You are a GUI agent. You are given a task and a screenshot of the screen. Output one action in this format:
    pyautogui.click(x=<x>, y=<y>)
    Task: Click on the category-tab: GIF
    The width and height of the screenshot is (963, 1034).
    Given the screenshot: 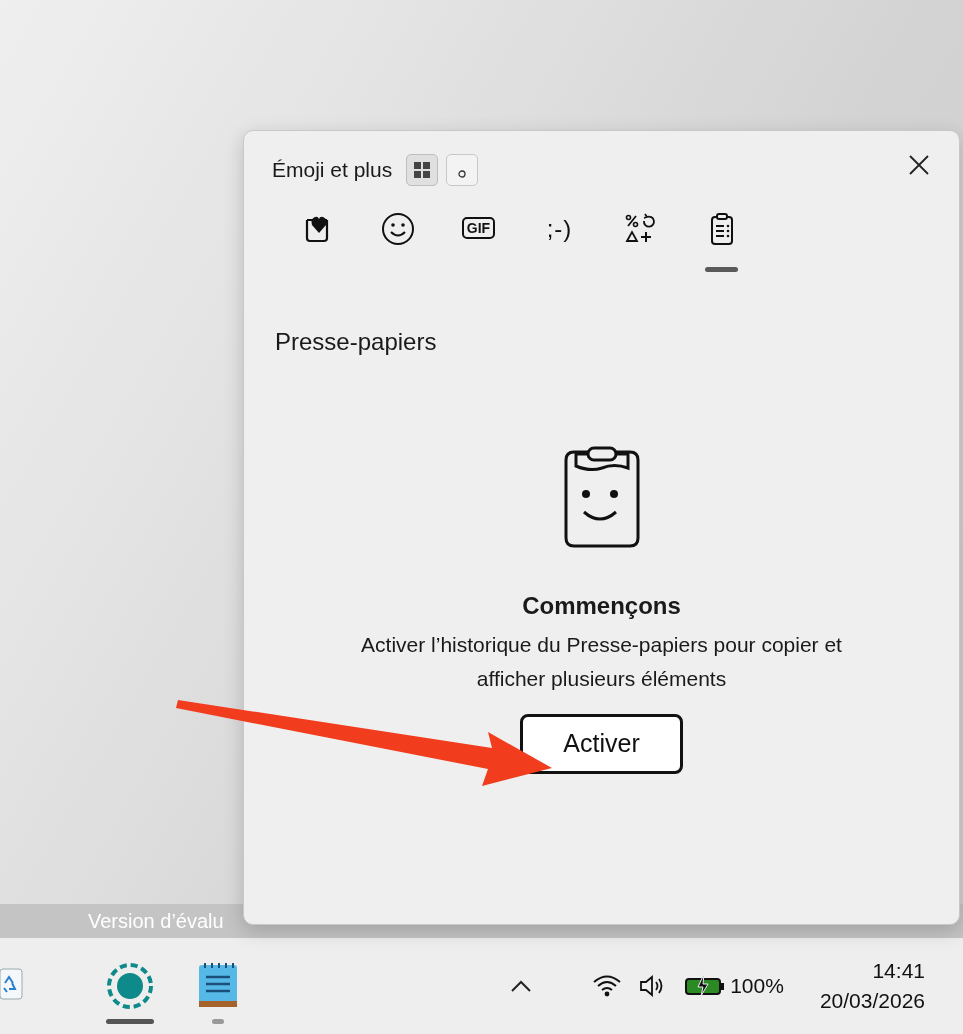 What is the action you would take?
    pyautogui.click(x=478, y=242)
    